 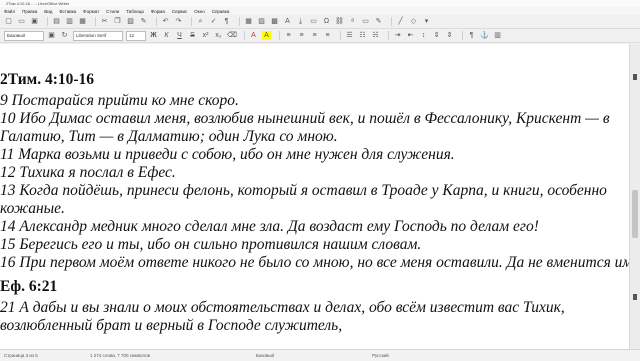 What do you see at coordinates (120, 355) in the screenshot?
I see `word-count: 1 274 слова, 7 700 символов` at bounding box center [120, 355].